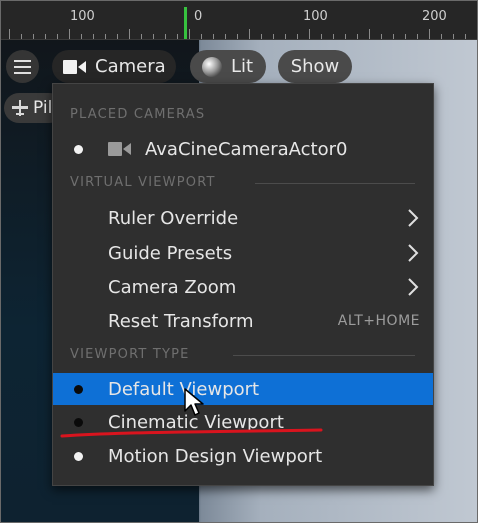  What do you see at coordinates (138, 114) in the screenshot?
I see `section-header-placed-cameras: PLACED CAMERAS` at bounding box center [138, 114].